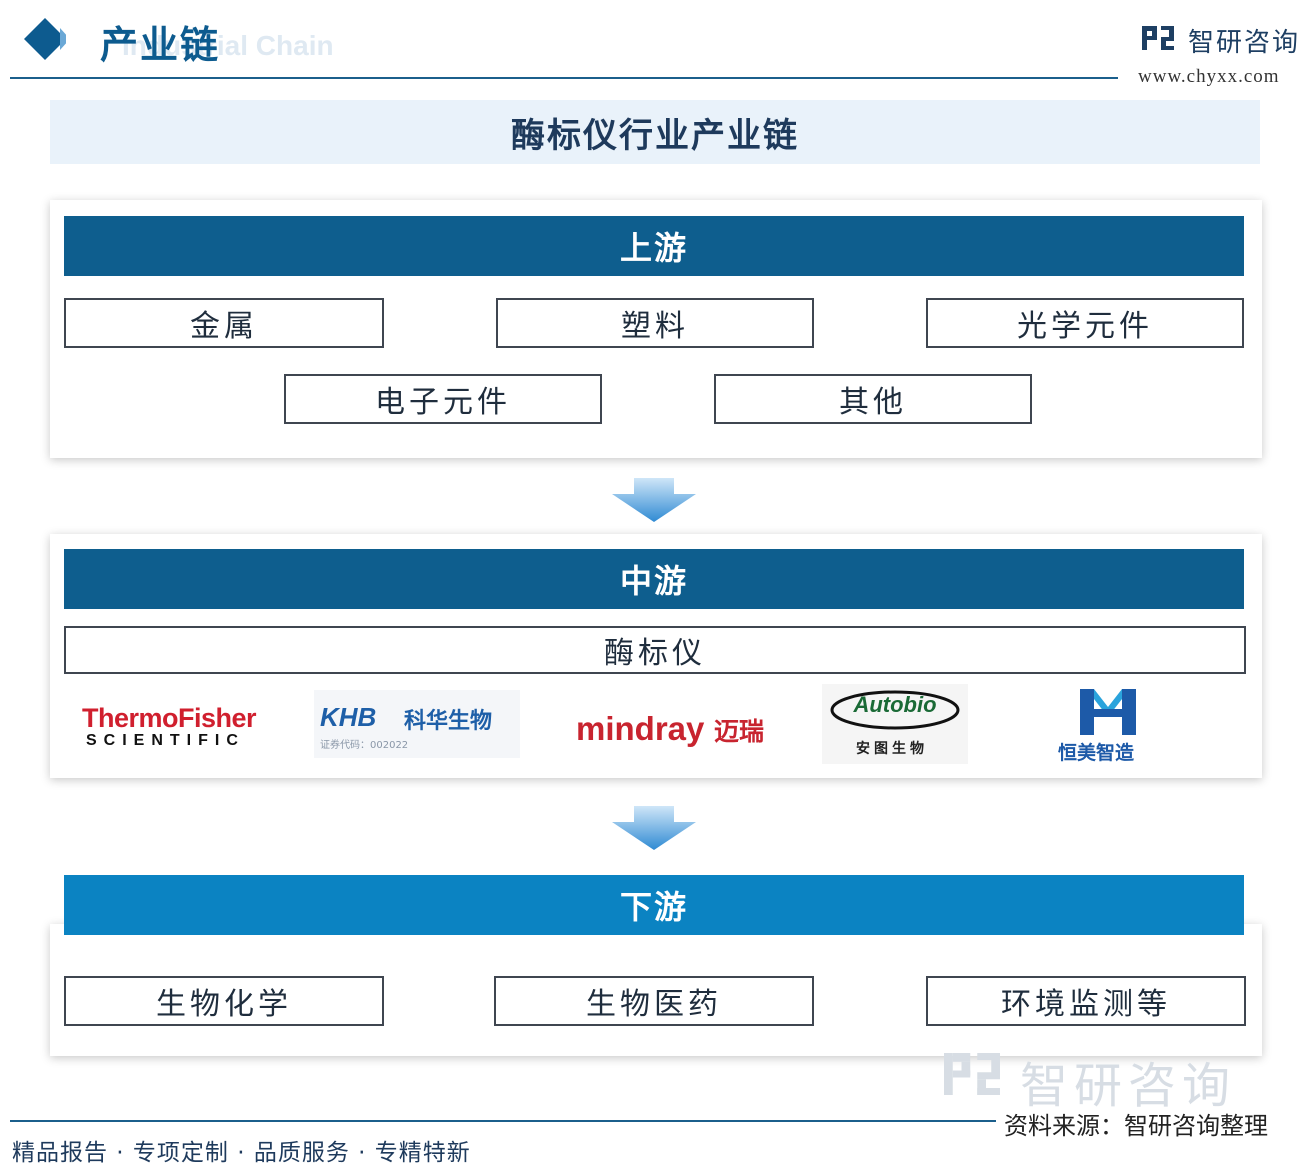  What do you see at coordinates (503, 1121) in the screenshot?
I see `footer-divider` at bounding box center [503, 1121].